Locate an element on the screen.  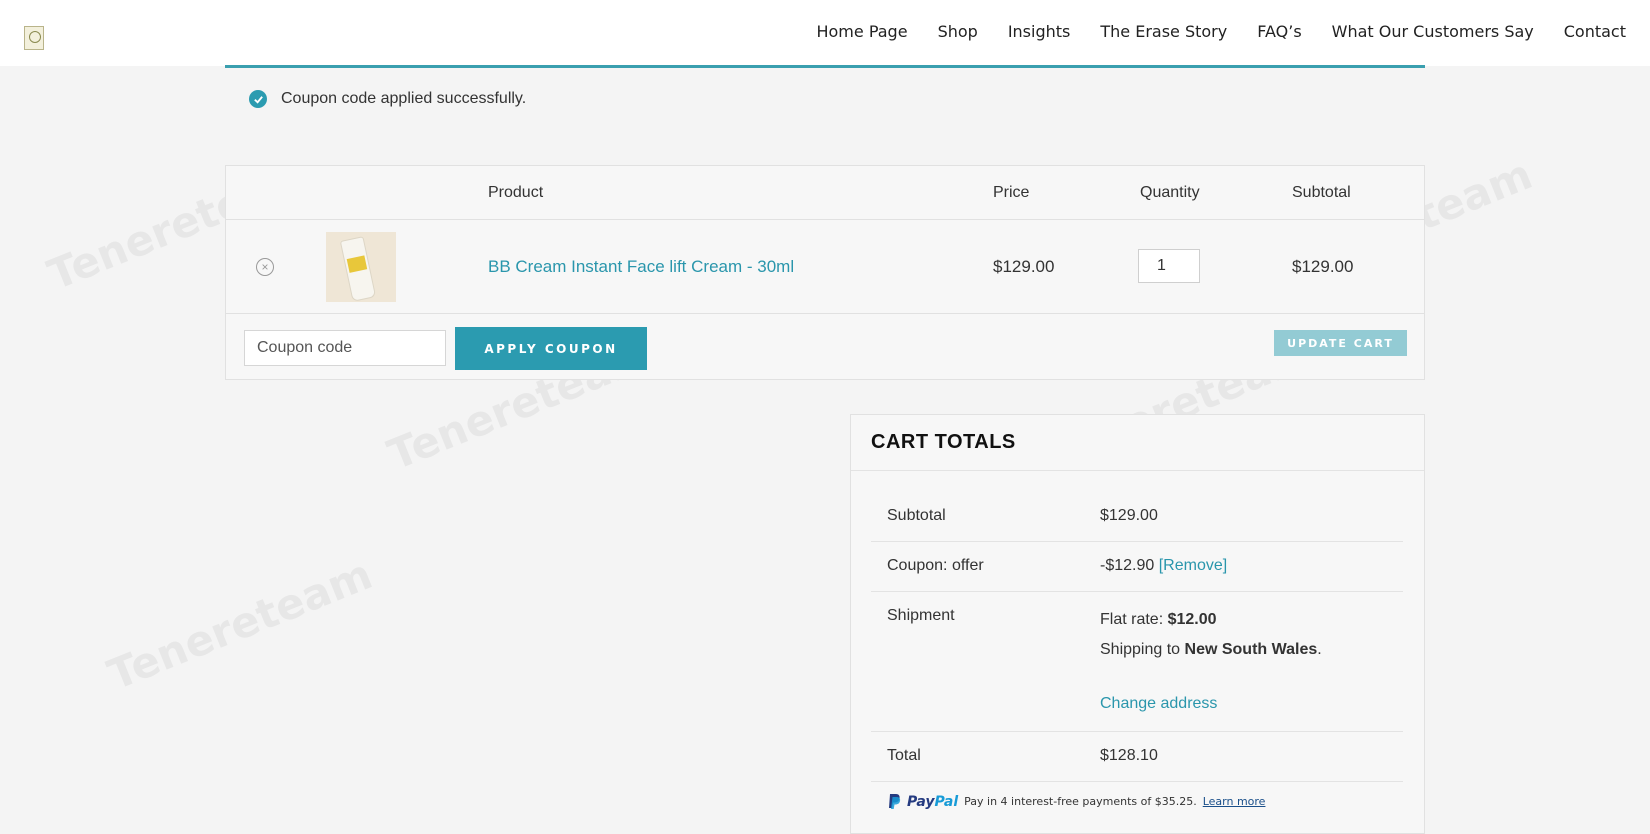
shipping-destination: Shipping to New South Wales. is located at coordinates (1211, 650).